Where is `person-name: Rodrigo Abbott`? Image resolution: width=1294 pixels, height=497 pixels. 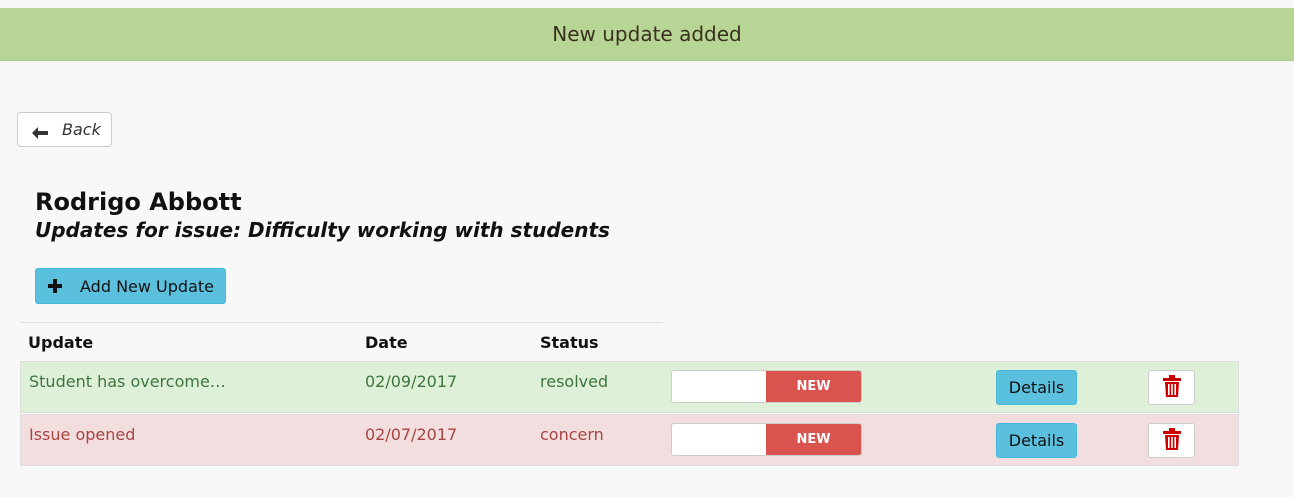
person-name: Rodrigo Abbott is located at coordinates (138, 202).